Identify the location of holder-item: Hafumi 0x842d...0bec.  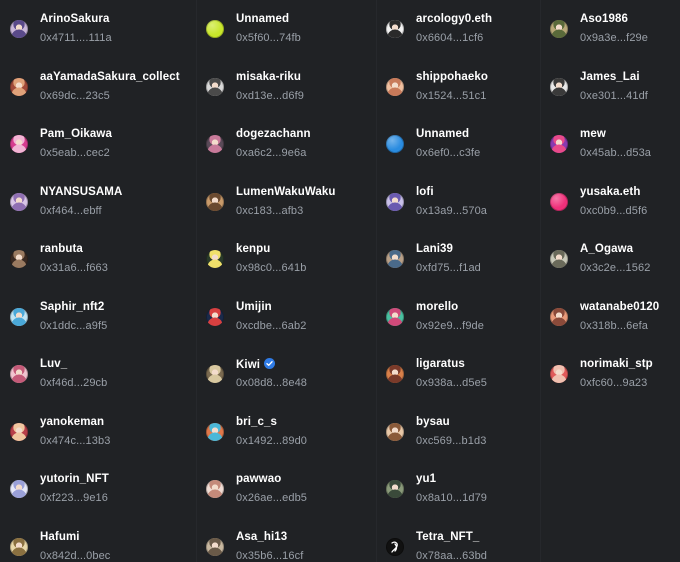
(98, 545).